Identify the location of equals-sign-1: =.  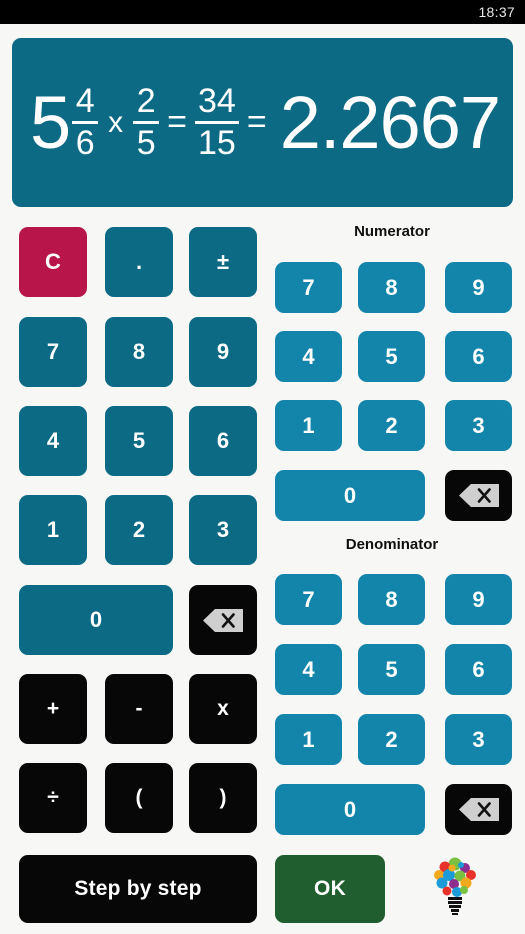
(177, 122).